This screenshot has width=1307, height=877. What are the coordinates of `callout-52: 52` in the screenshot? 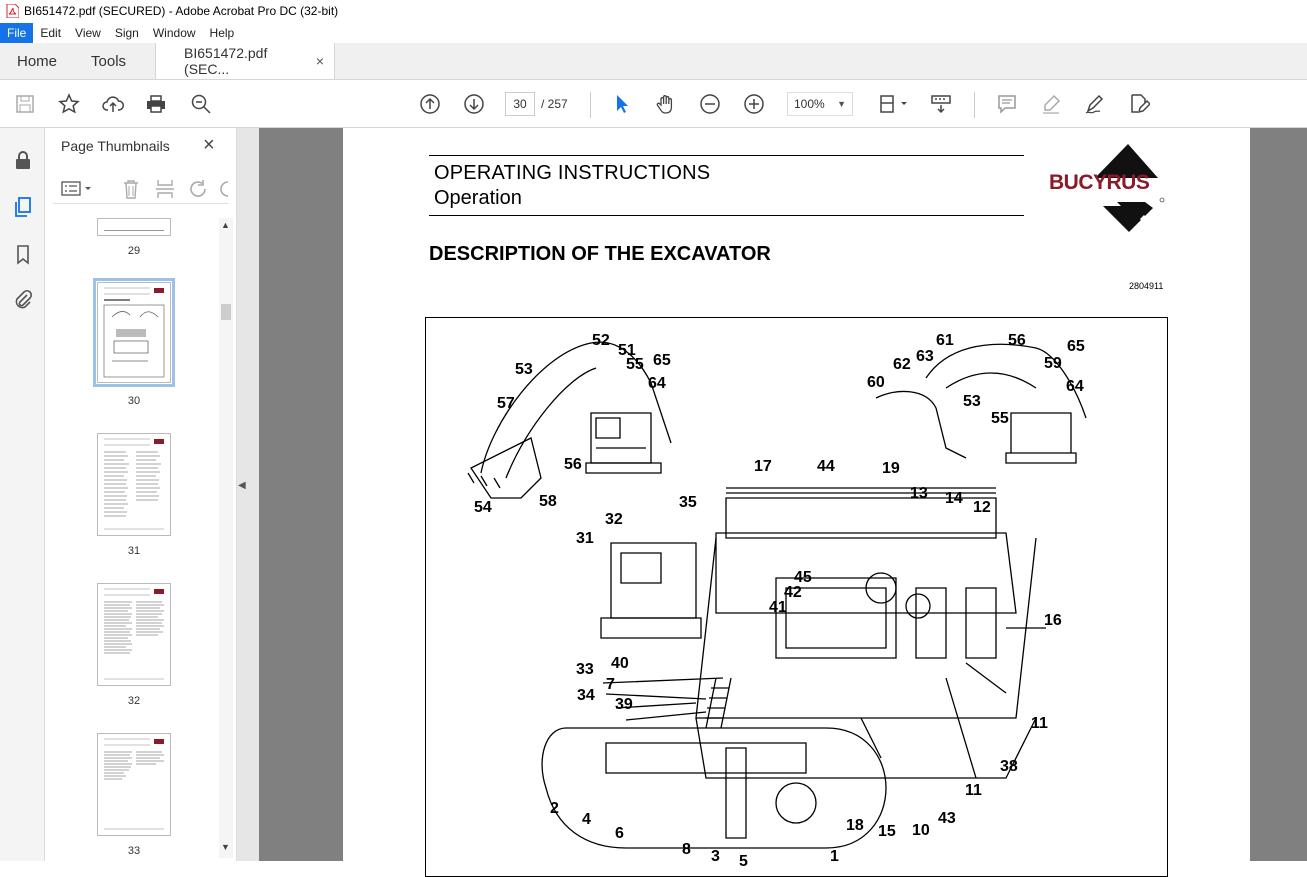 It's located at (601, 340).